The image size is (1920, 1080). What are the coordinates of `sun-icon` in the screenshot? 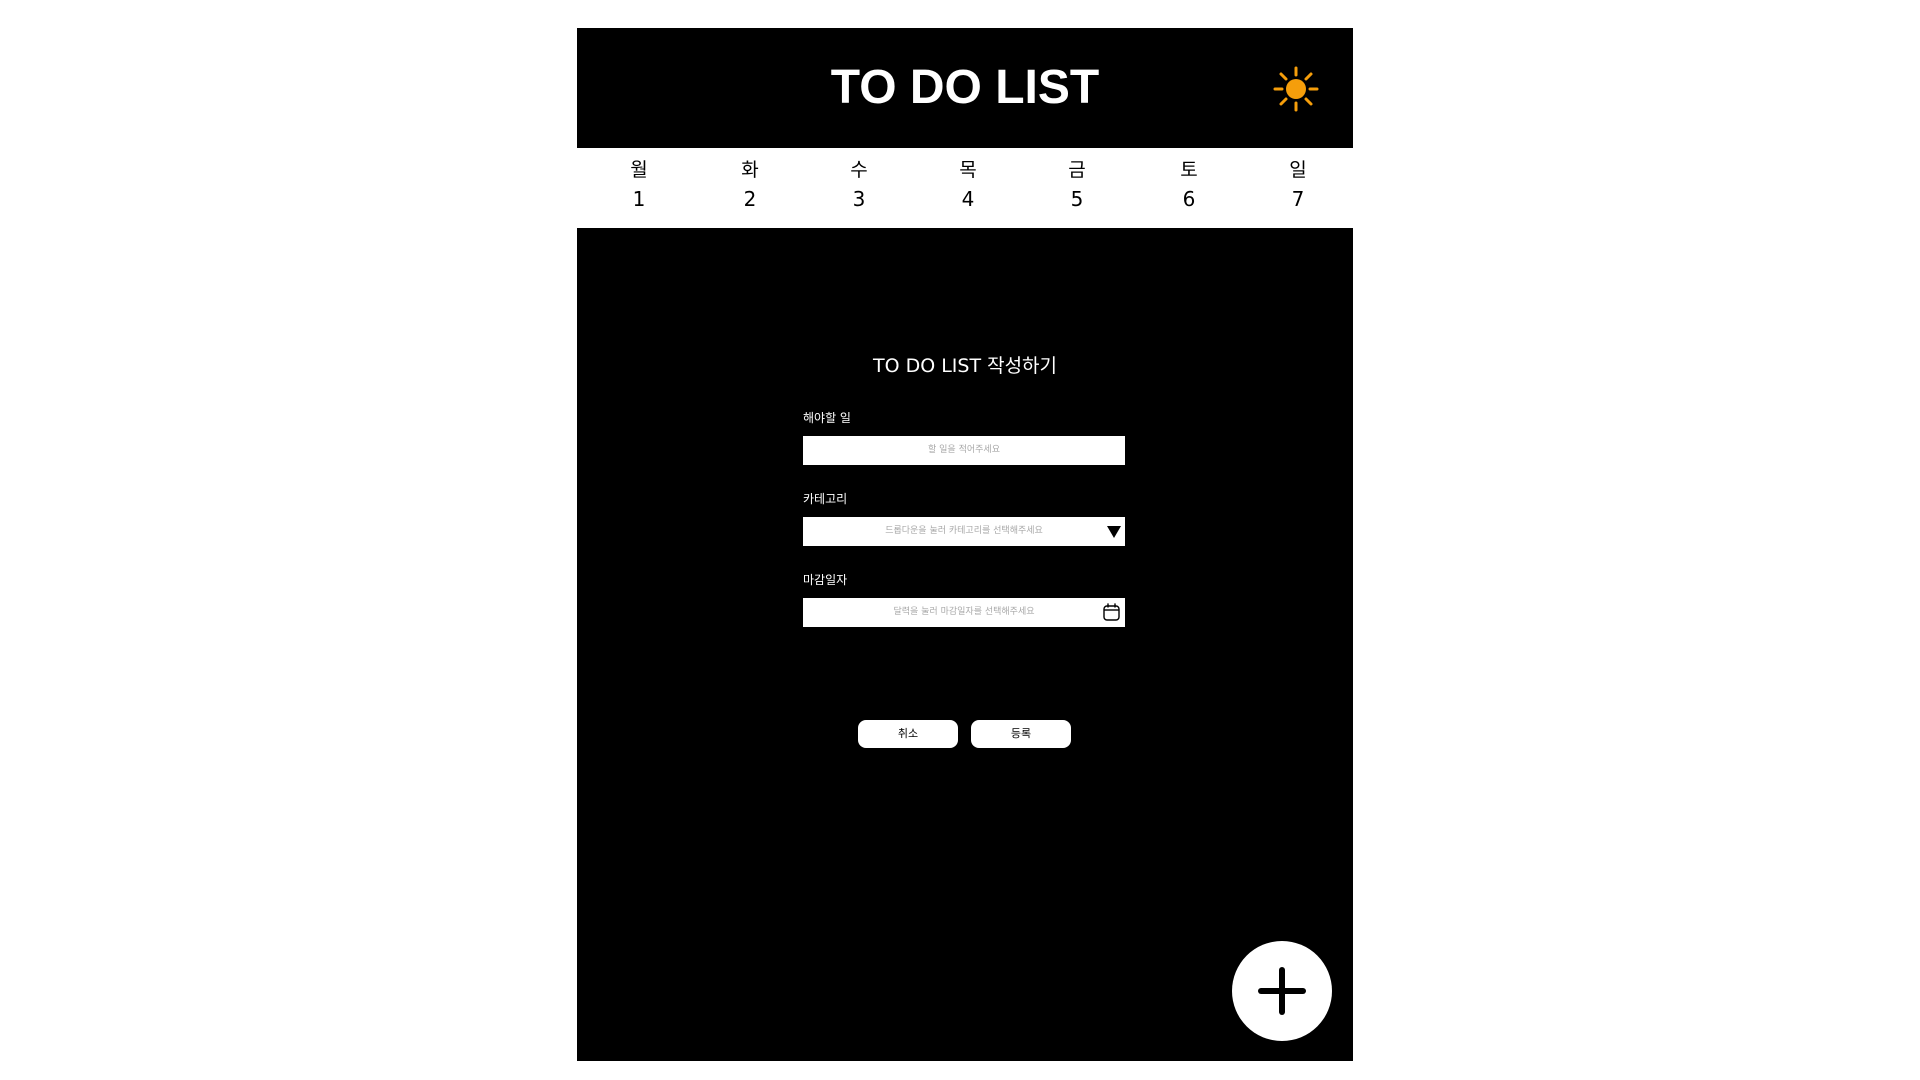 It's located at (1296, 89).